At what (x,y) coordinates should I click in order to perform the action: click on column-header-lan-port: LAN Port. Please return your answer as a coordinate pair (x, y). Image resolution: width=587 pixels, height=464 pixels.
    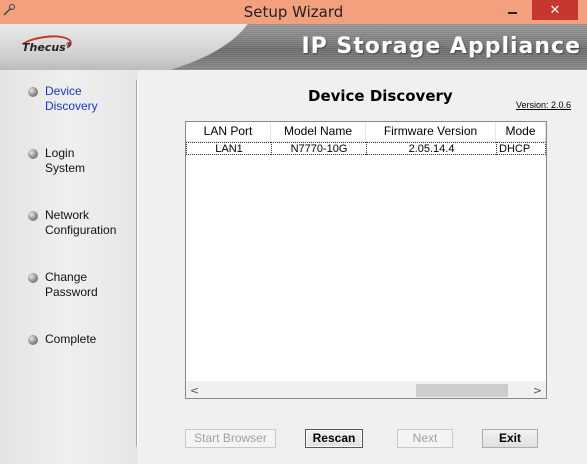
    Looking at the image, I should click on (228, 132).